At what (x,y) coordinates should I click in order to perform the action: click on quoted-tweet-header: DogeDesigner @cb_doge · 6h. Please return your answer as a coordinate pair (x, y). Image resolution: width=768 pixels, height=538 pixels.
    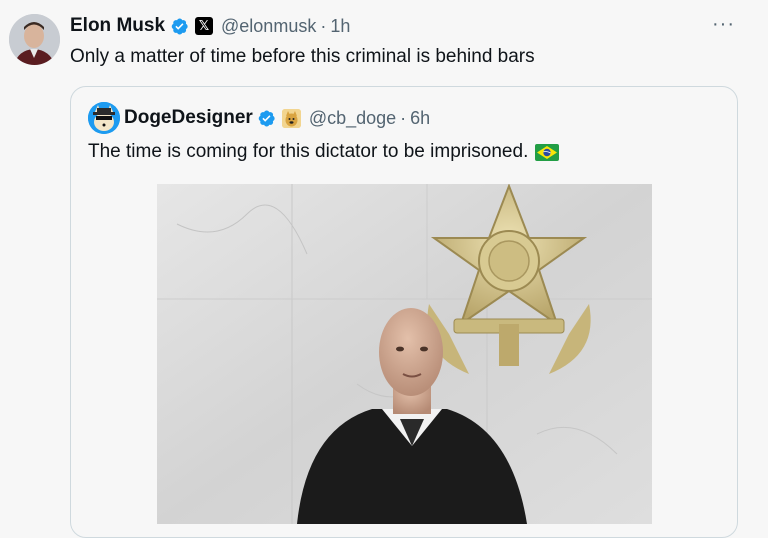
    Looking at the image, I should click on (277, 118).